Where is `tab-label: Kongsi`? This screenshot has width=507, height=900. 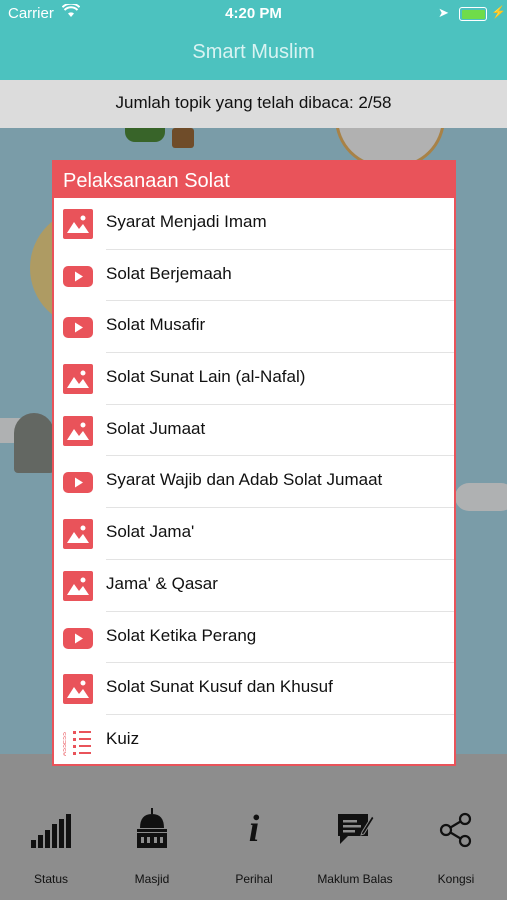
tab-label: Kongsi is located at coordinates (456, 879).